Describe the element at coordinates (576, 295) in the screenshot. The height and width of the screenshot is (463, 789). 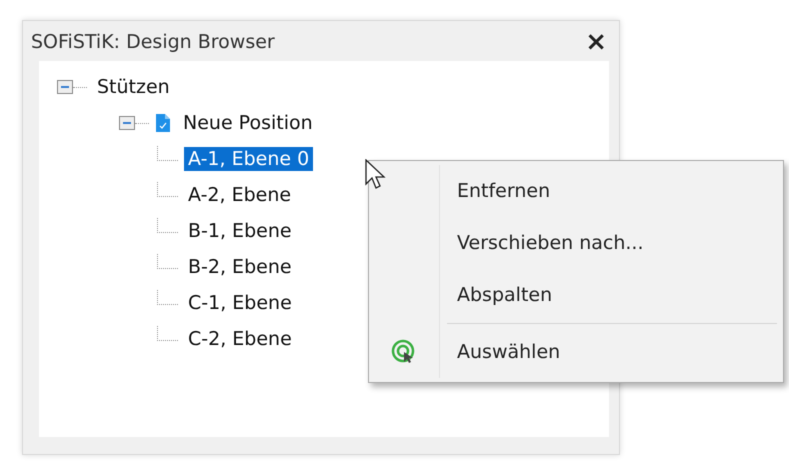
I see `menu-item: Abspalten` at that location.